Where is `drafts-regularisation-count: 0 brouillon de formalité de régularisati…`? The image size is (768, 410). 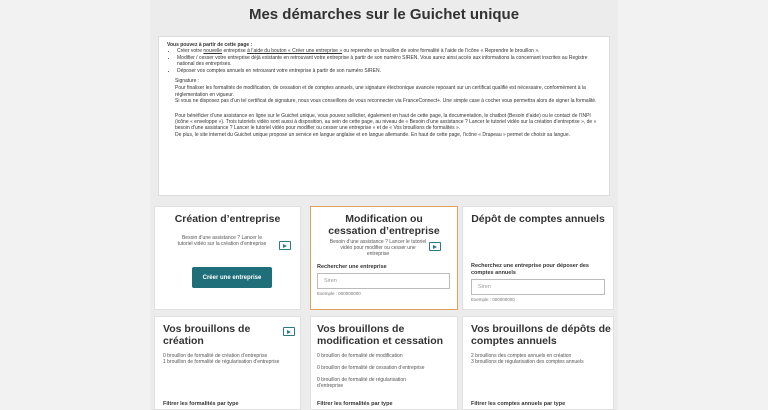
drafts-regularisation-count: 0 brouillon de formalité de régularisati… is located at coordinates (361, 383).